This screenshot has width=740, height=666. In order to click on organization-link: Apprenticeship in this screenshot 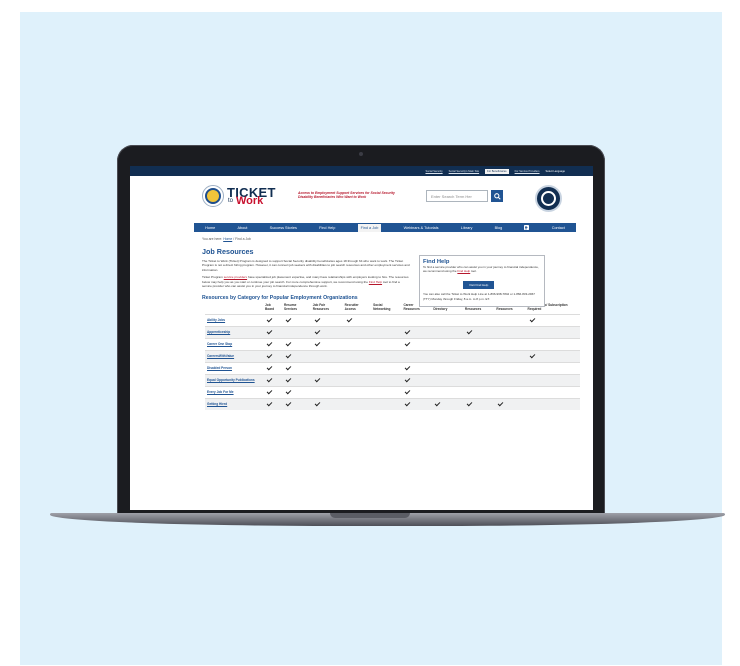, I will do `click(234, 332)`.